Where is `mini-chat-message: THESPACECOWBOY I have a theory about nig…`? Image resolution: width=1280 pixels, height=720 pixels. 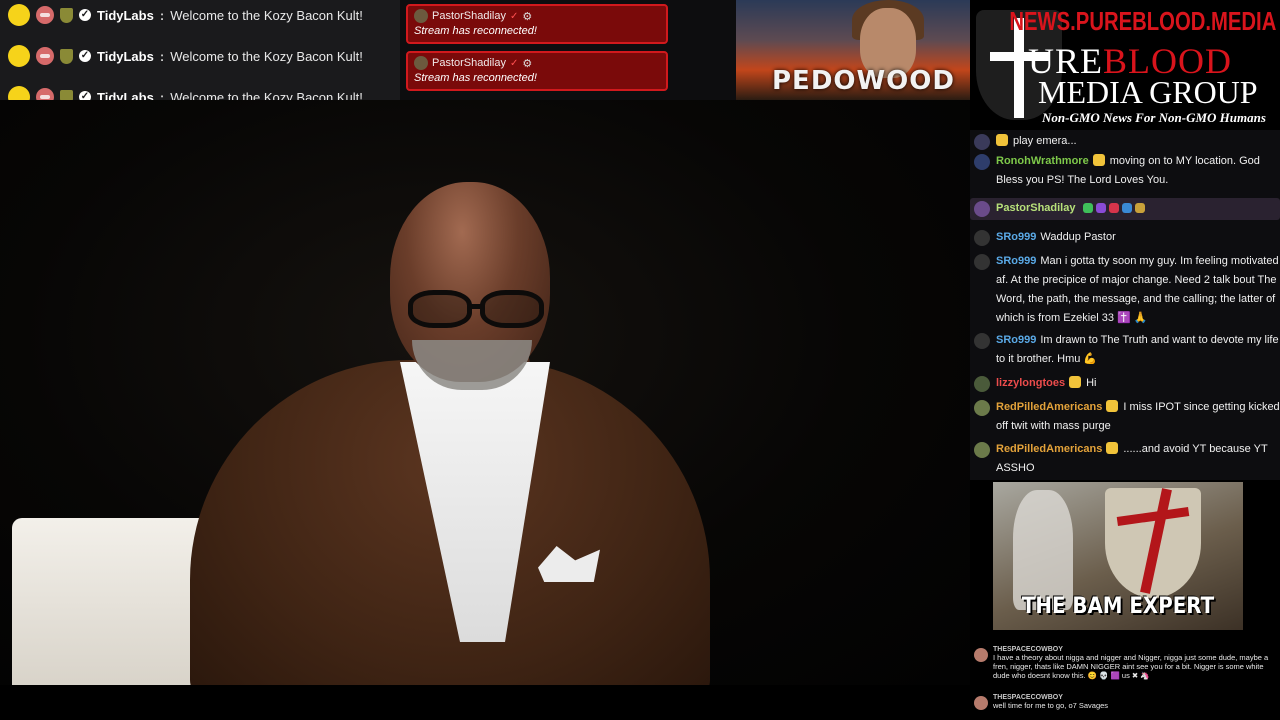 mini-chat-message: THESPACECOWBOY I have a theory about nig… is located at coordinates (1125, 663).